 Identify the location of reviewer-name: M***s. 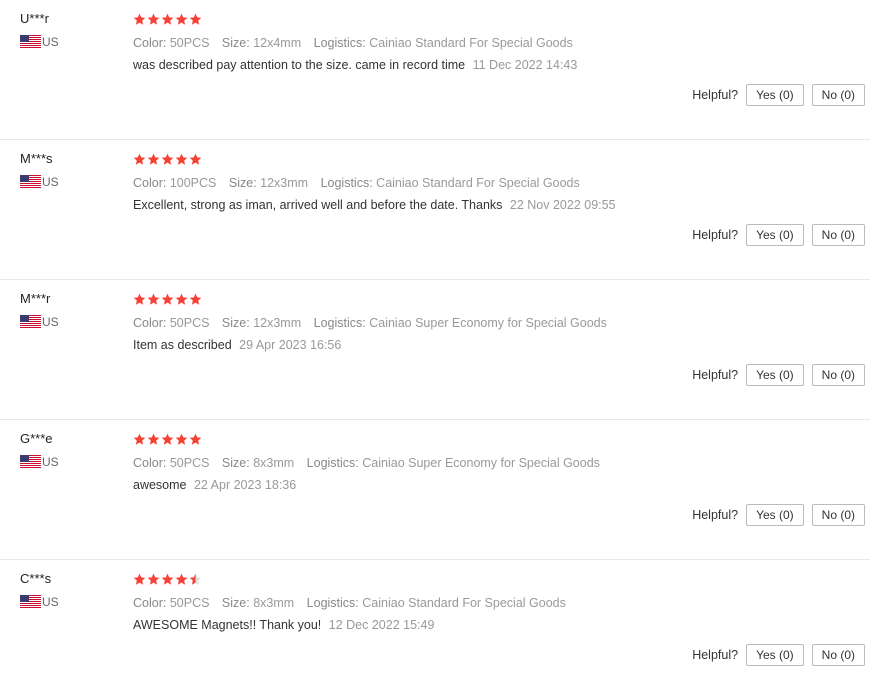
(36, 158).